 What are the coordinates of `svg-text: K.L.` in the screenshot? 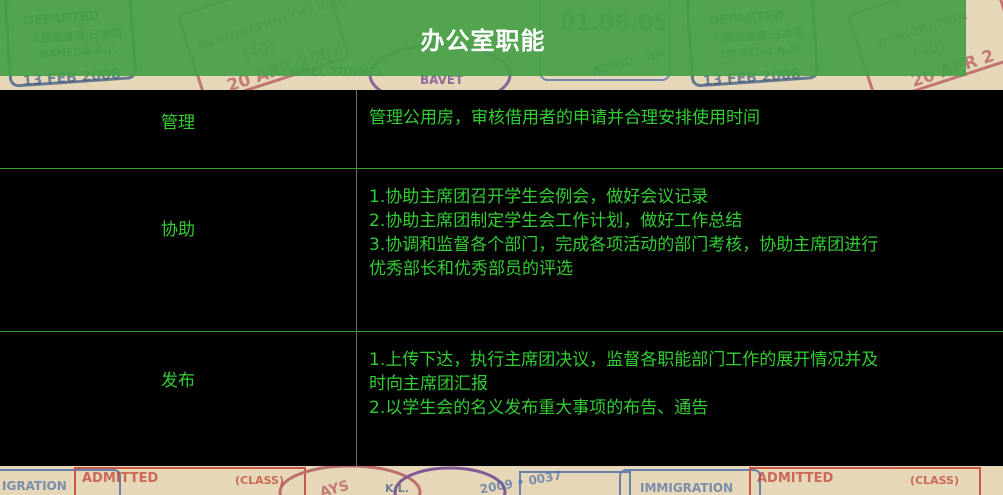 It's located at (397, 488).